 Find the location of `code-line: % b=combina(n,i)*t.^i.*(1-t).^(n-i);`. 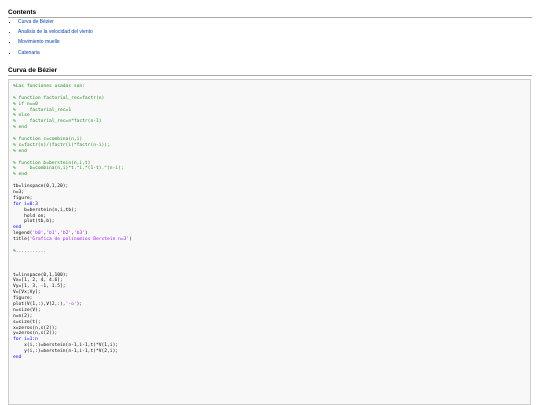

code-line: % b=combina(n,i)*t.^i.*(1-t).^(n-i); is located at coordinates (68, 169).